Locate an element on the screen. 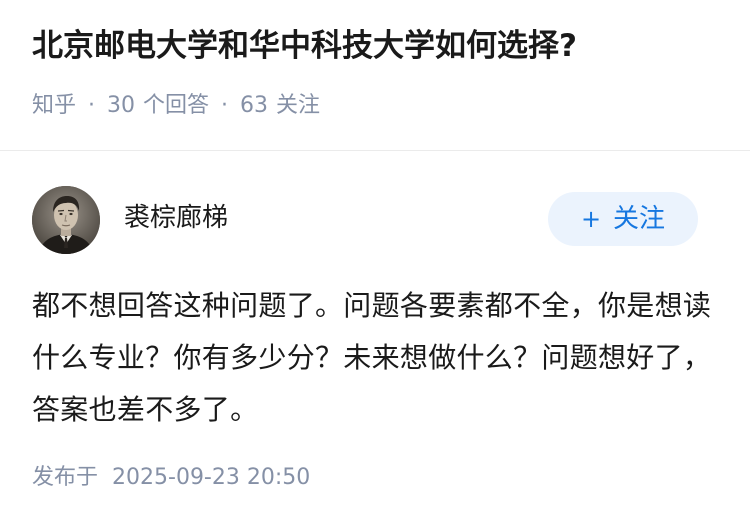  plus-icon: + is located at coordinates (591, 219).